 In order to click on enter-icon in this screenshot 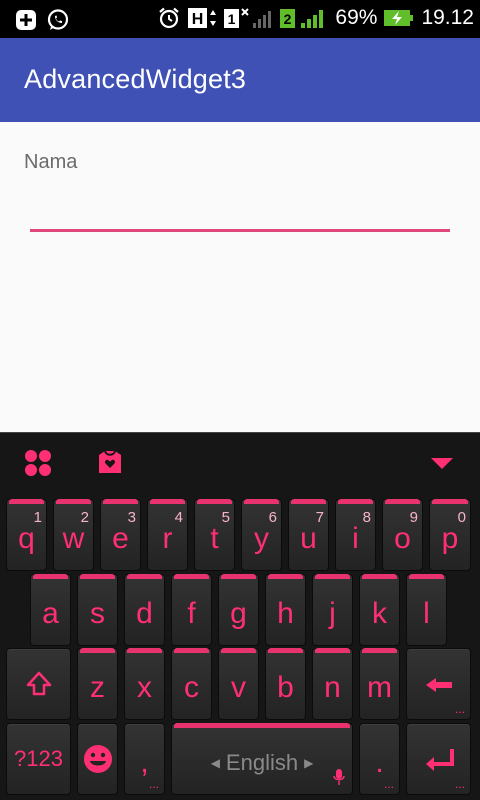, I will do `click(439, 760)`.